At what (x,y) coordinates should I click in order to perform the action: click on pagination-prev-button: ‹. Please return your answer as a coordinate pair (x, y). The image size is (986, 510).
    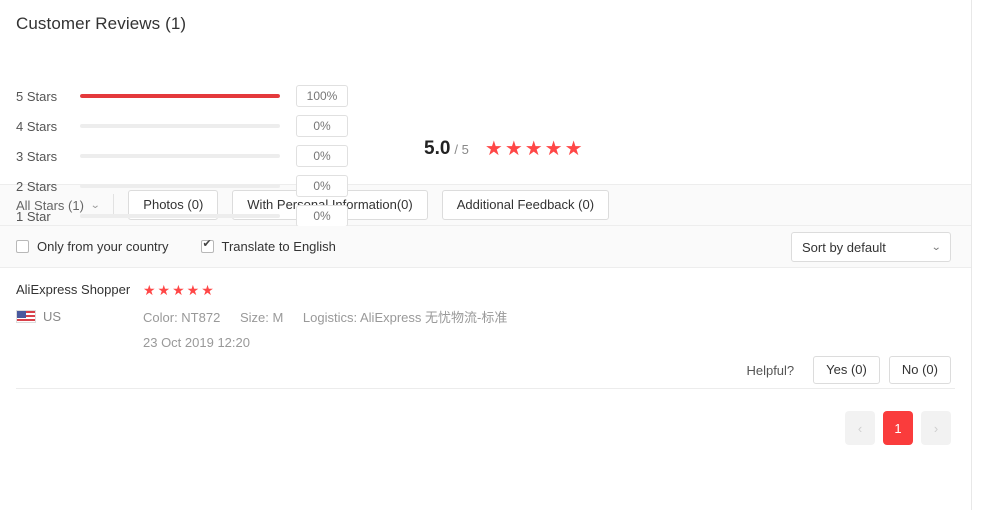
    Looking at the image, I should click on (860, 428).